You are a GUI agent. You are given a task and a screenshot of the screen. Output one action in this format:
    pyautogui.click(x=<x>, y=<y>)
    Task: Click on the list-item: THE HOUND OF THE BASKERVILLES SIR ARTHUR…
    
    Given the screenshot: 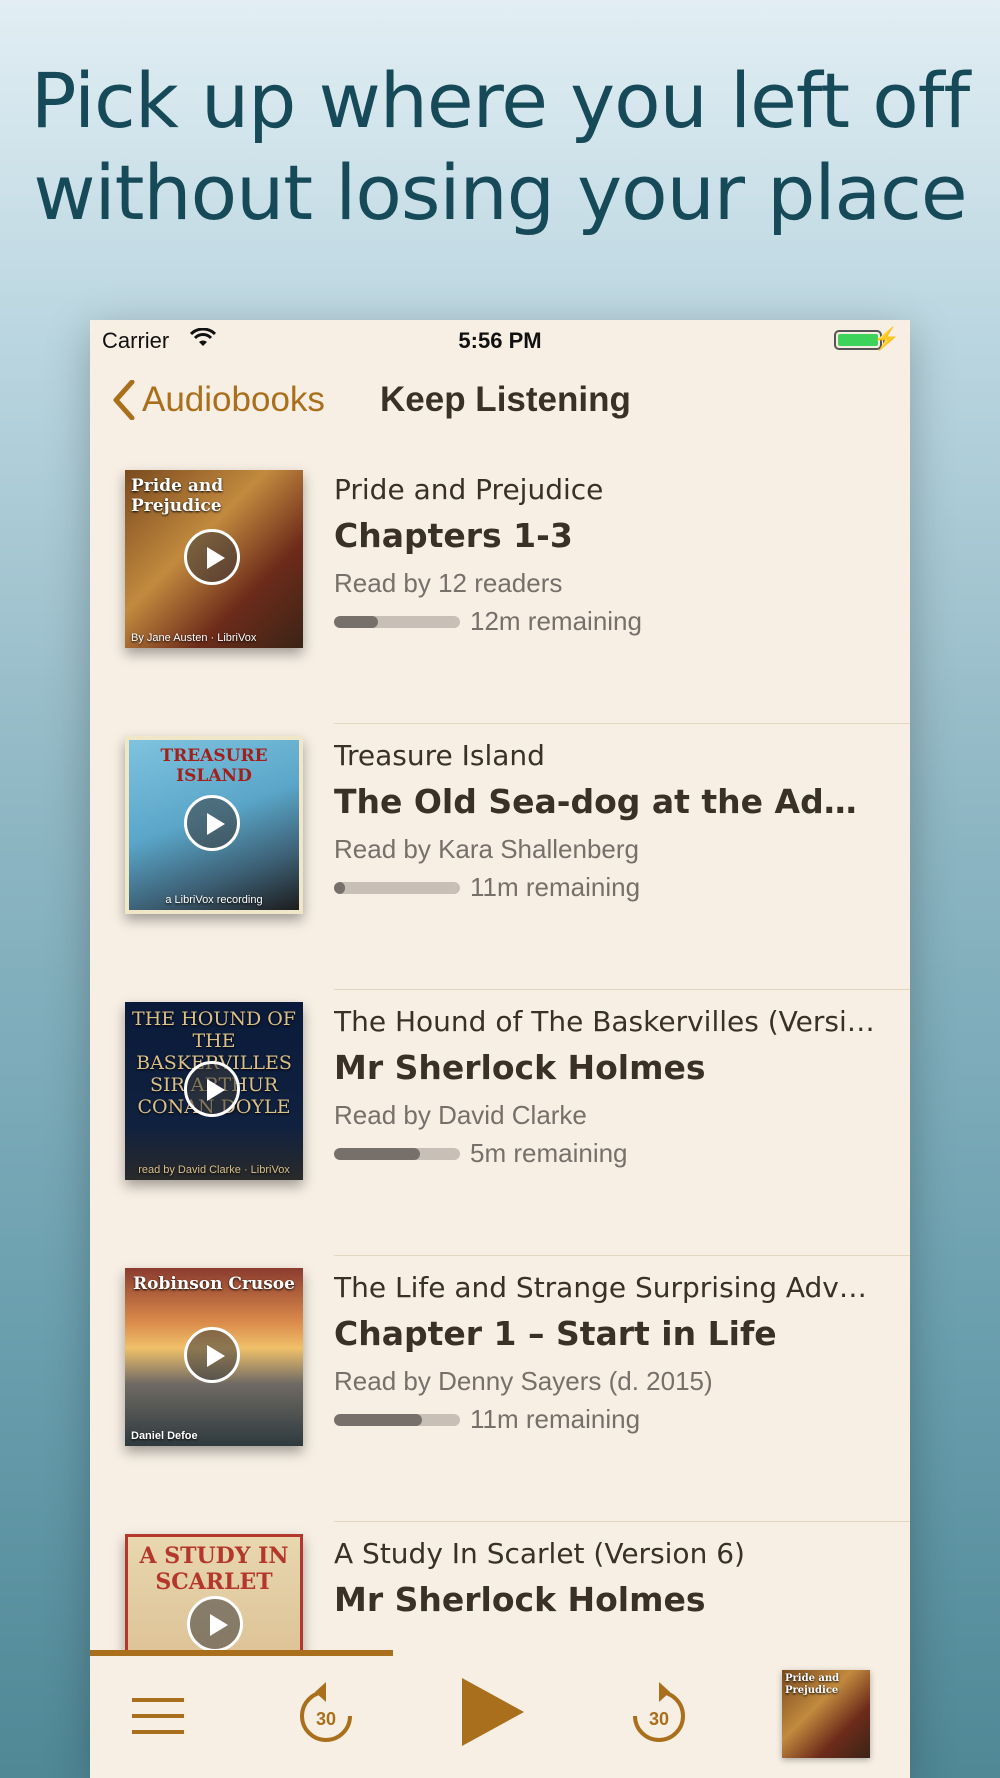 What is the action you would take?
    pyautogui.click(x=500, y=1123)
    